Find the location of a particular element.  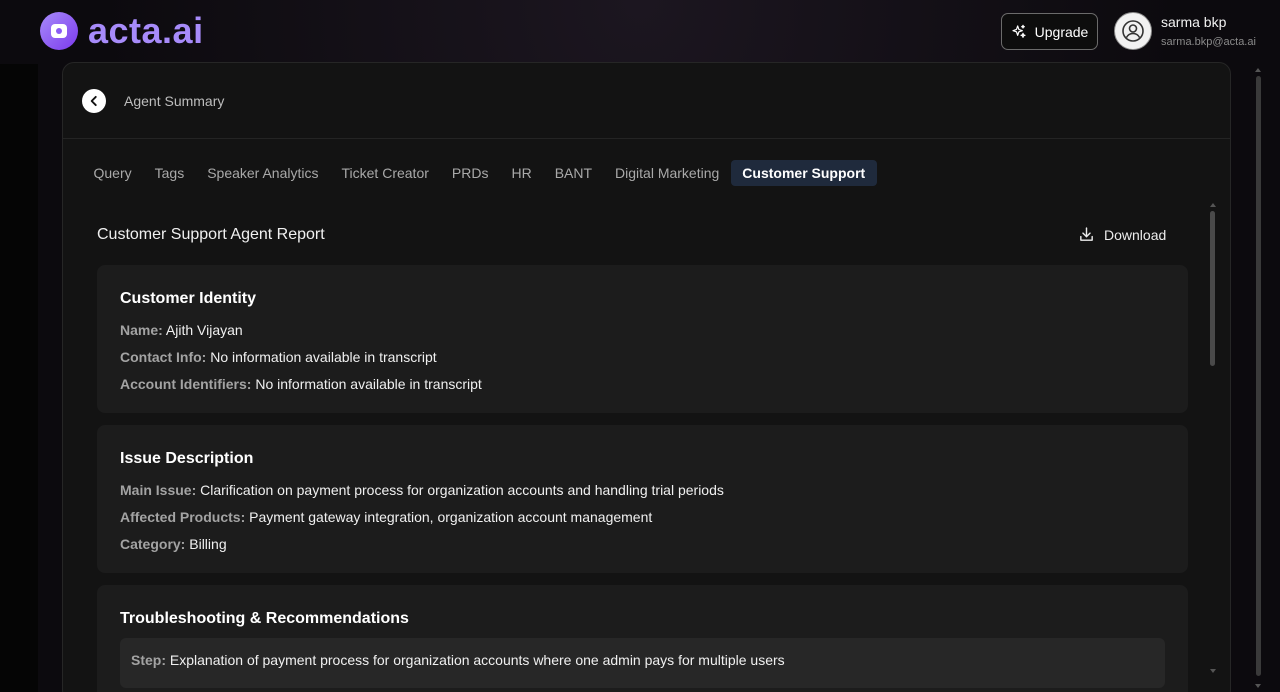

report-scrollbar is located at coordinates (1213, 438).